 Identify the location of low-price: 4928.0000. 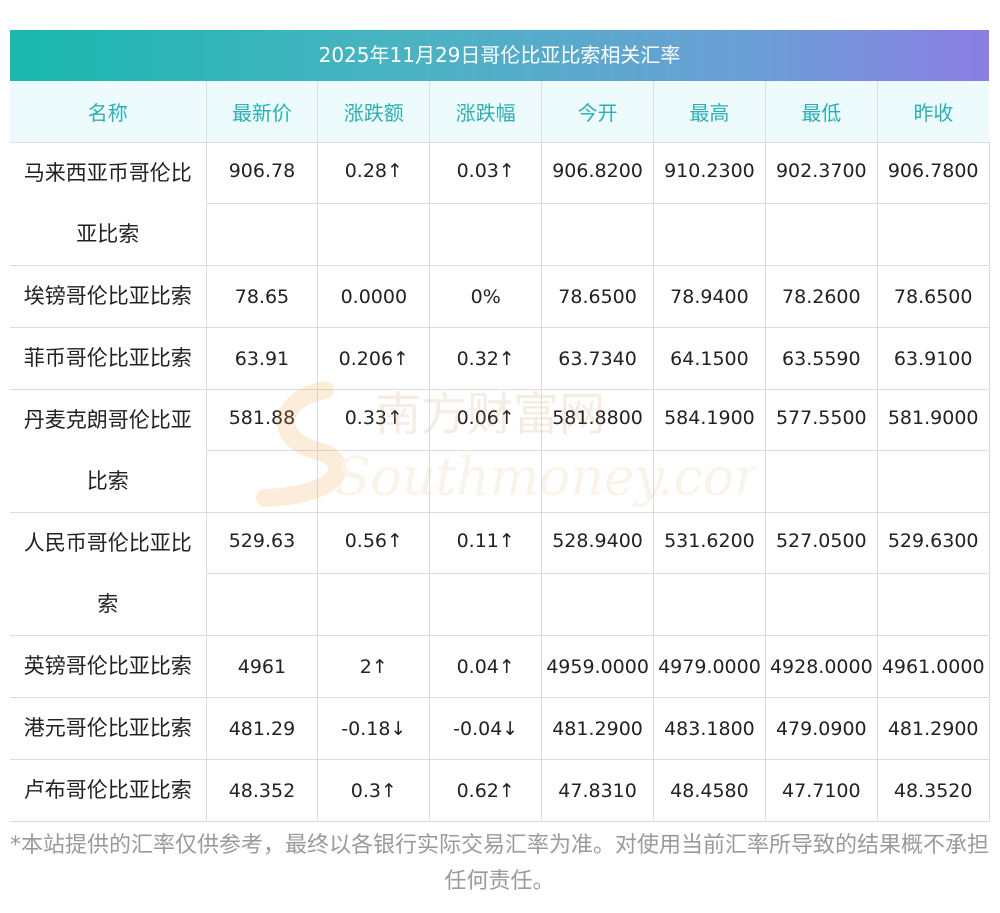
(821, 666).